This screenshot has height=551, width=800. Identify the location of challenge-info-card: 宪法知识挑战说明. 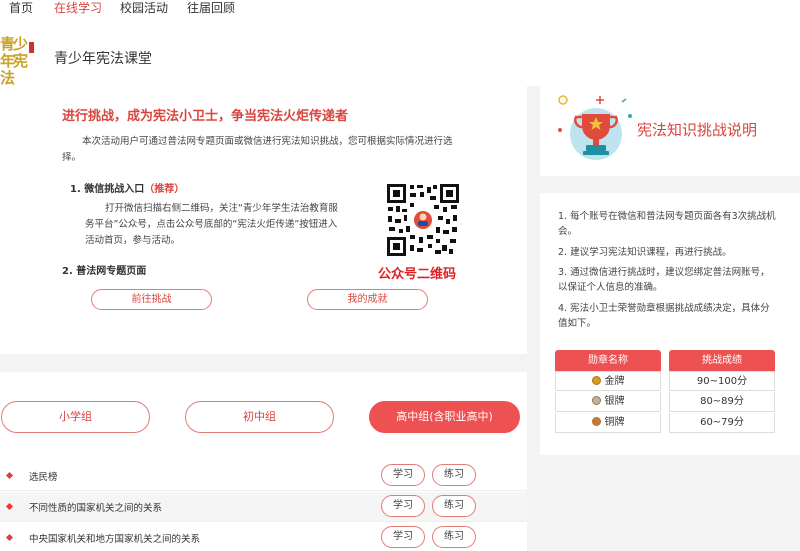
(670, 131).